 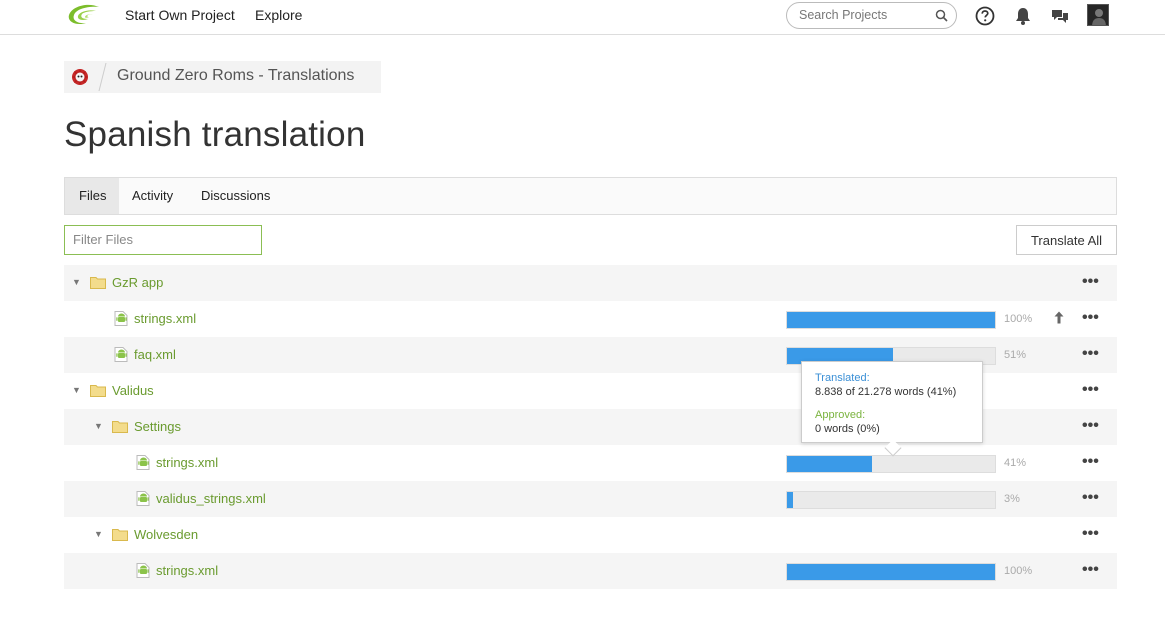 I want to click on tab-discussions: Discussions, so click(x=235, y=196).